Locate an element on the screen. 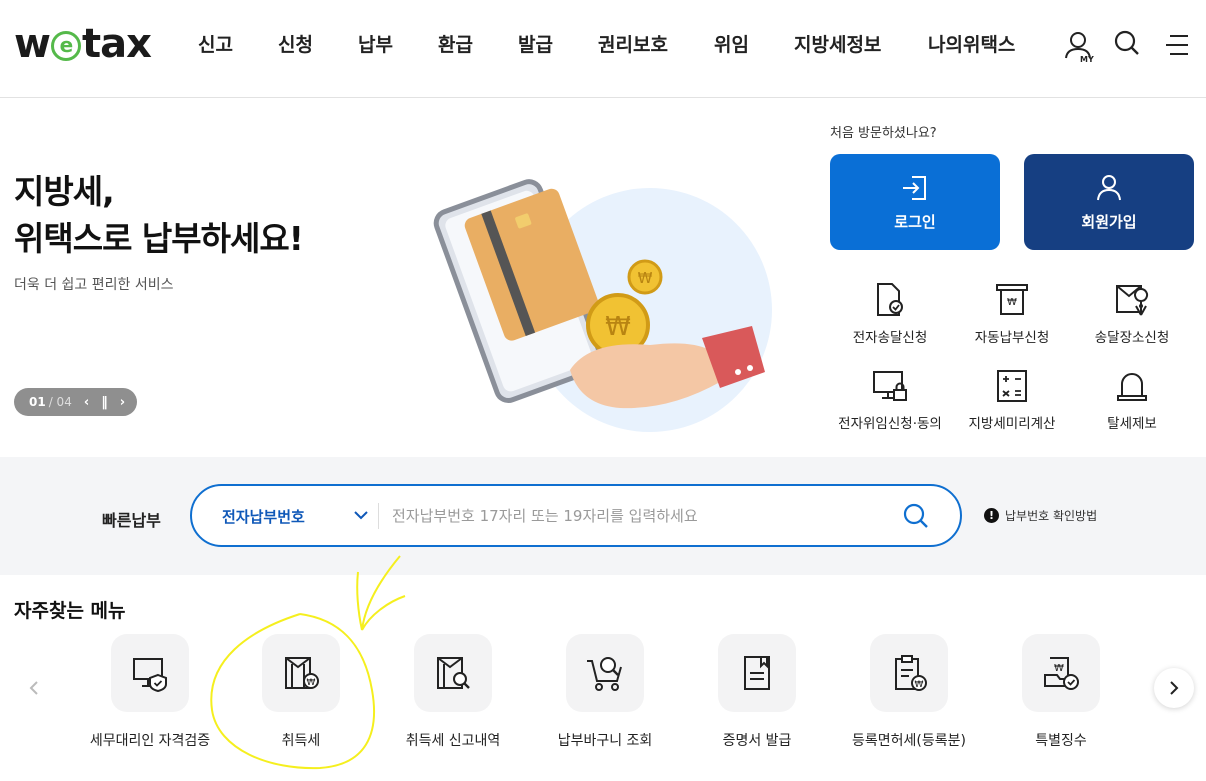 This screenshot has width=1206, height=781. slide-total: / 04 is located at coordinates (60, 402).